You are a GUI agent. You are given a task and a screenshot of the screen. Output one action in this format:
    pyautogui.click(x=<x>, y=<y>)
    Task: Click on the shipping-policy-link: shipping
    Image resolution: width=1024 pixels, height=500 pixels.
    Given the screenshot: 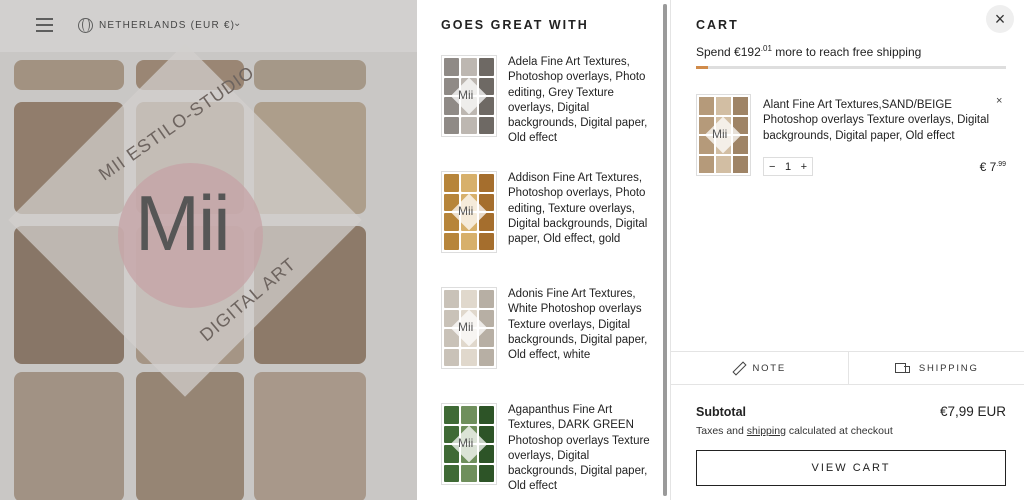 What is the action you would take?
    pyautogui.click(x=766, y=431)
    